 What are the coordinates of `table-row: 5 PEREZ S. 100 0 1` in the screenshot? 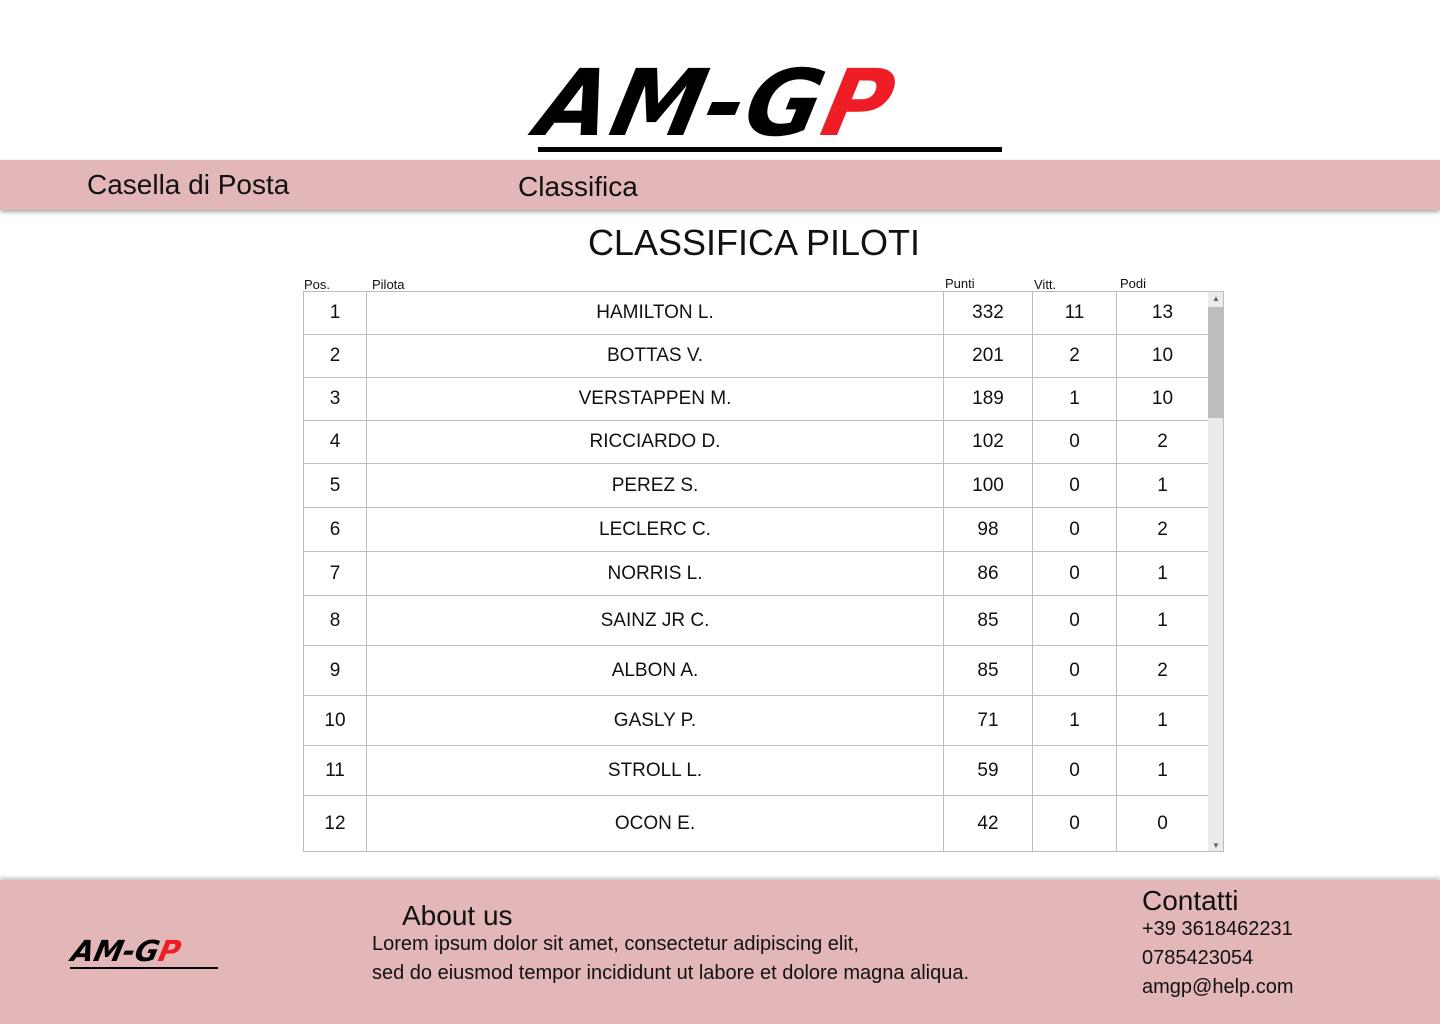 It's located at (756, 486).